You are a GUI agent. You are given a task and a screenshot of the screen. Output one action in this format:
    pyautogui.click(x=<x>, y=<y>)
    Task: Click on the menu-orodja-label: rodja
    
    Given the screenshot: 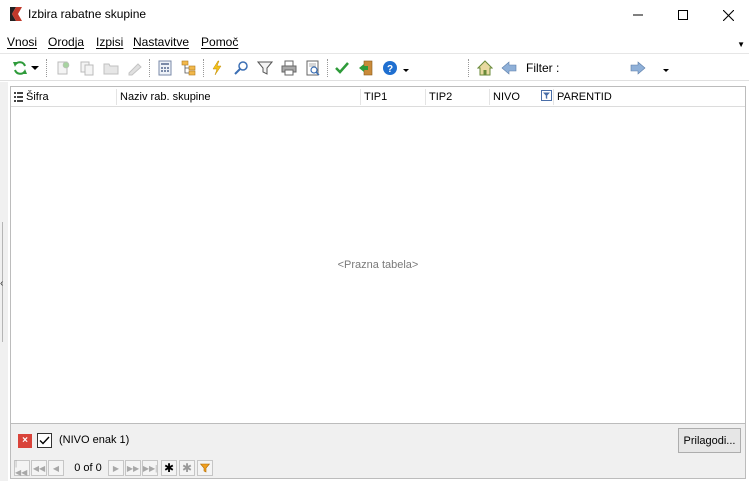 What is the action you would take?
    pyautogui.click(x=71, y=42)
    